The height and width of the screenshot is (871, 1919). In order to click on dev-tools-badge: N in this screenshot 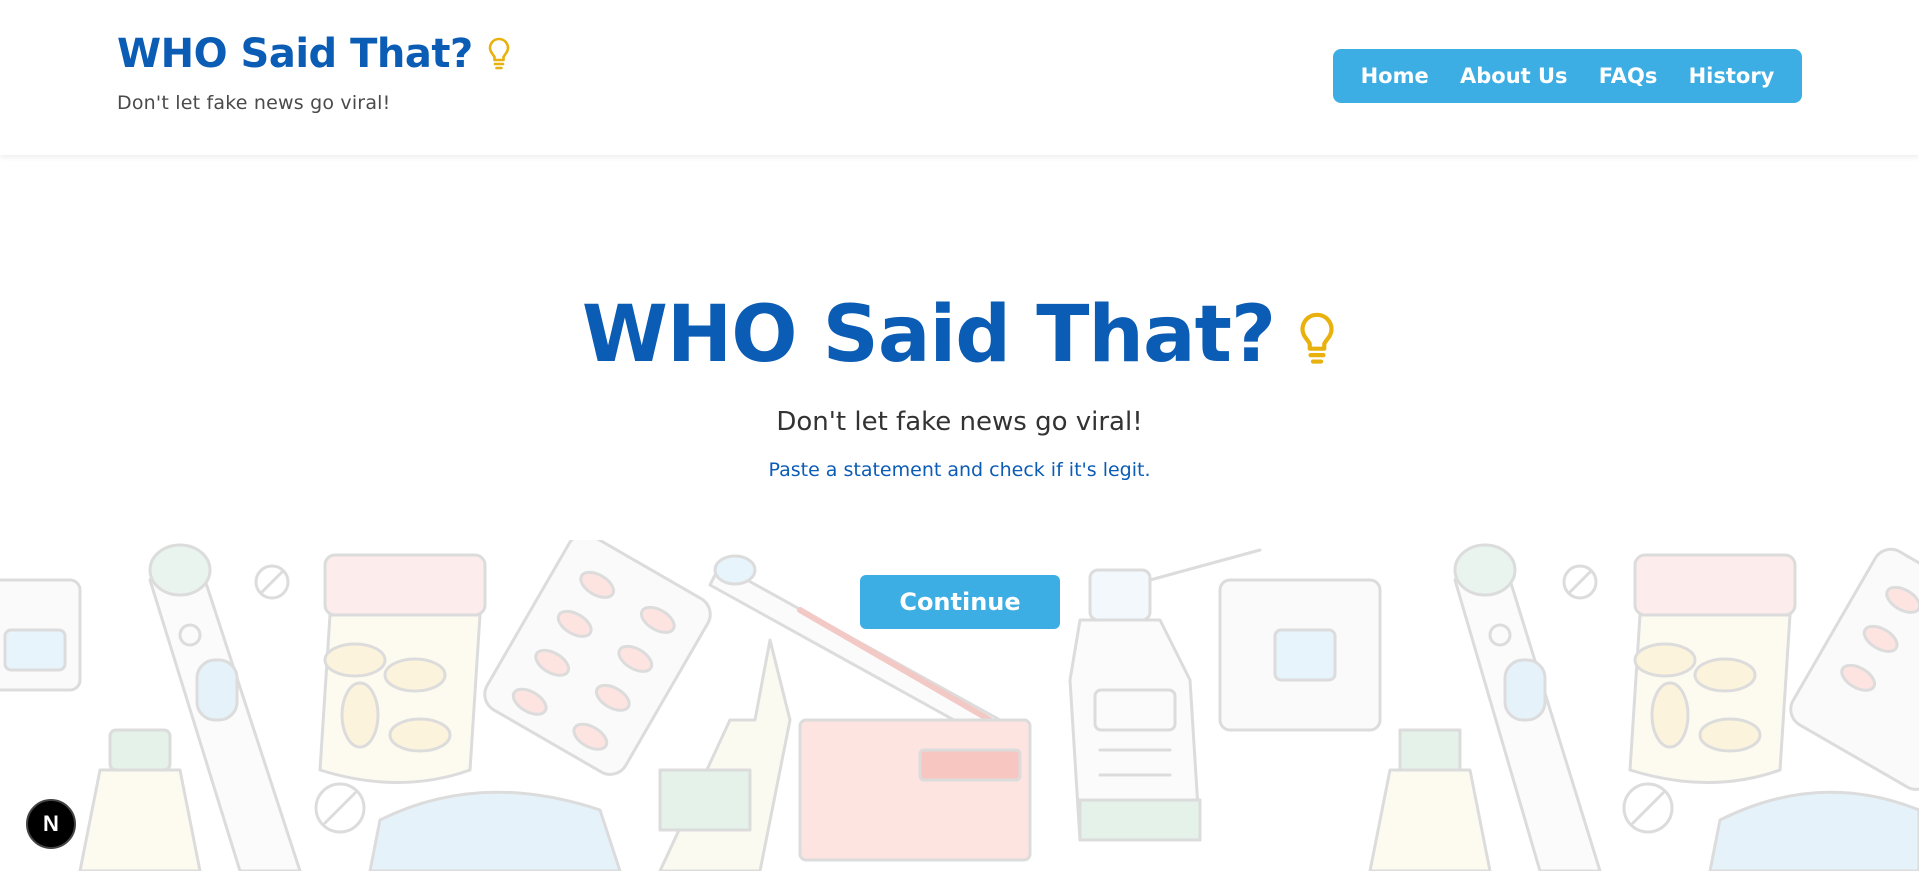, I will do `click(51, 824)`.